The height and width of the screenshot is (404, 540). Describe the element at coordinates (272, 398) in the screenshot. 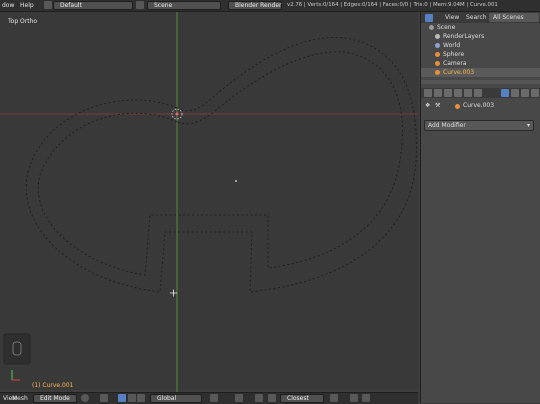

I see `snap-element-icon` at that location.